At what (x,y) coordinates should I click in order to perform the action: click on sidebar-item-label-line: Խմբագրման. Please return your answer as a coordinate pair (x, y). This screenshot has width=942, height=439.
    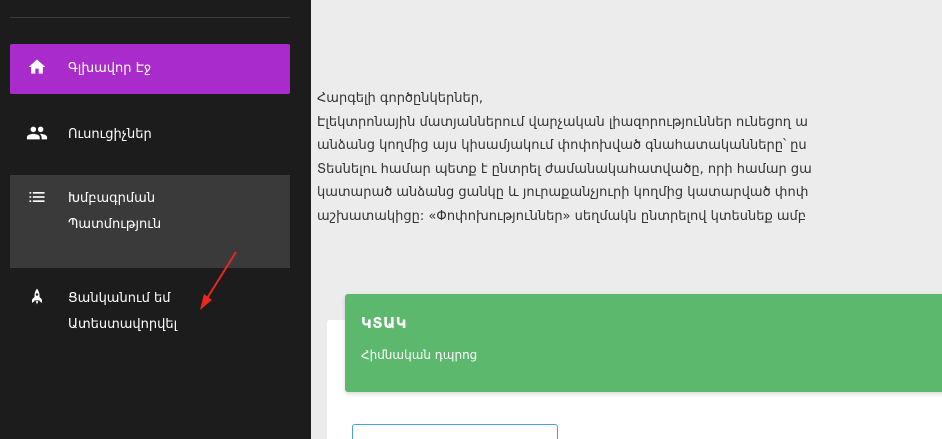
    Looking at the image, I should click on (112, 198).